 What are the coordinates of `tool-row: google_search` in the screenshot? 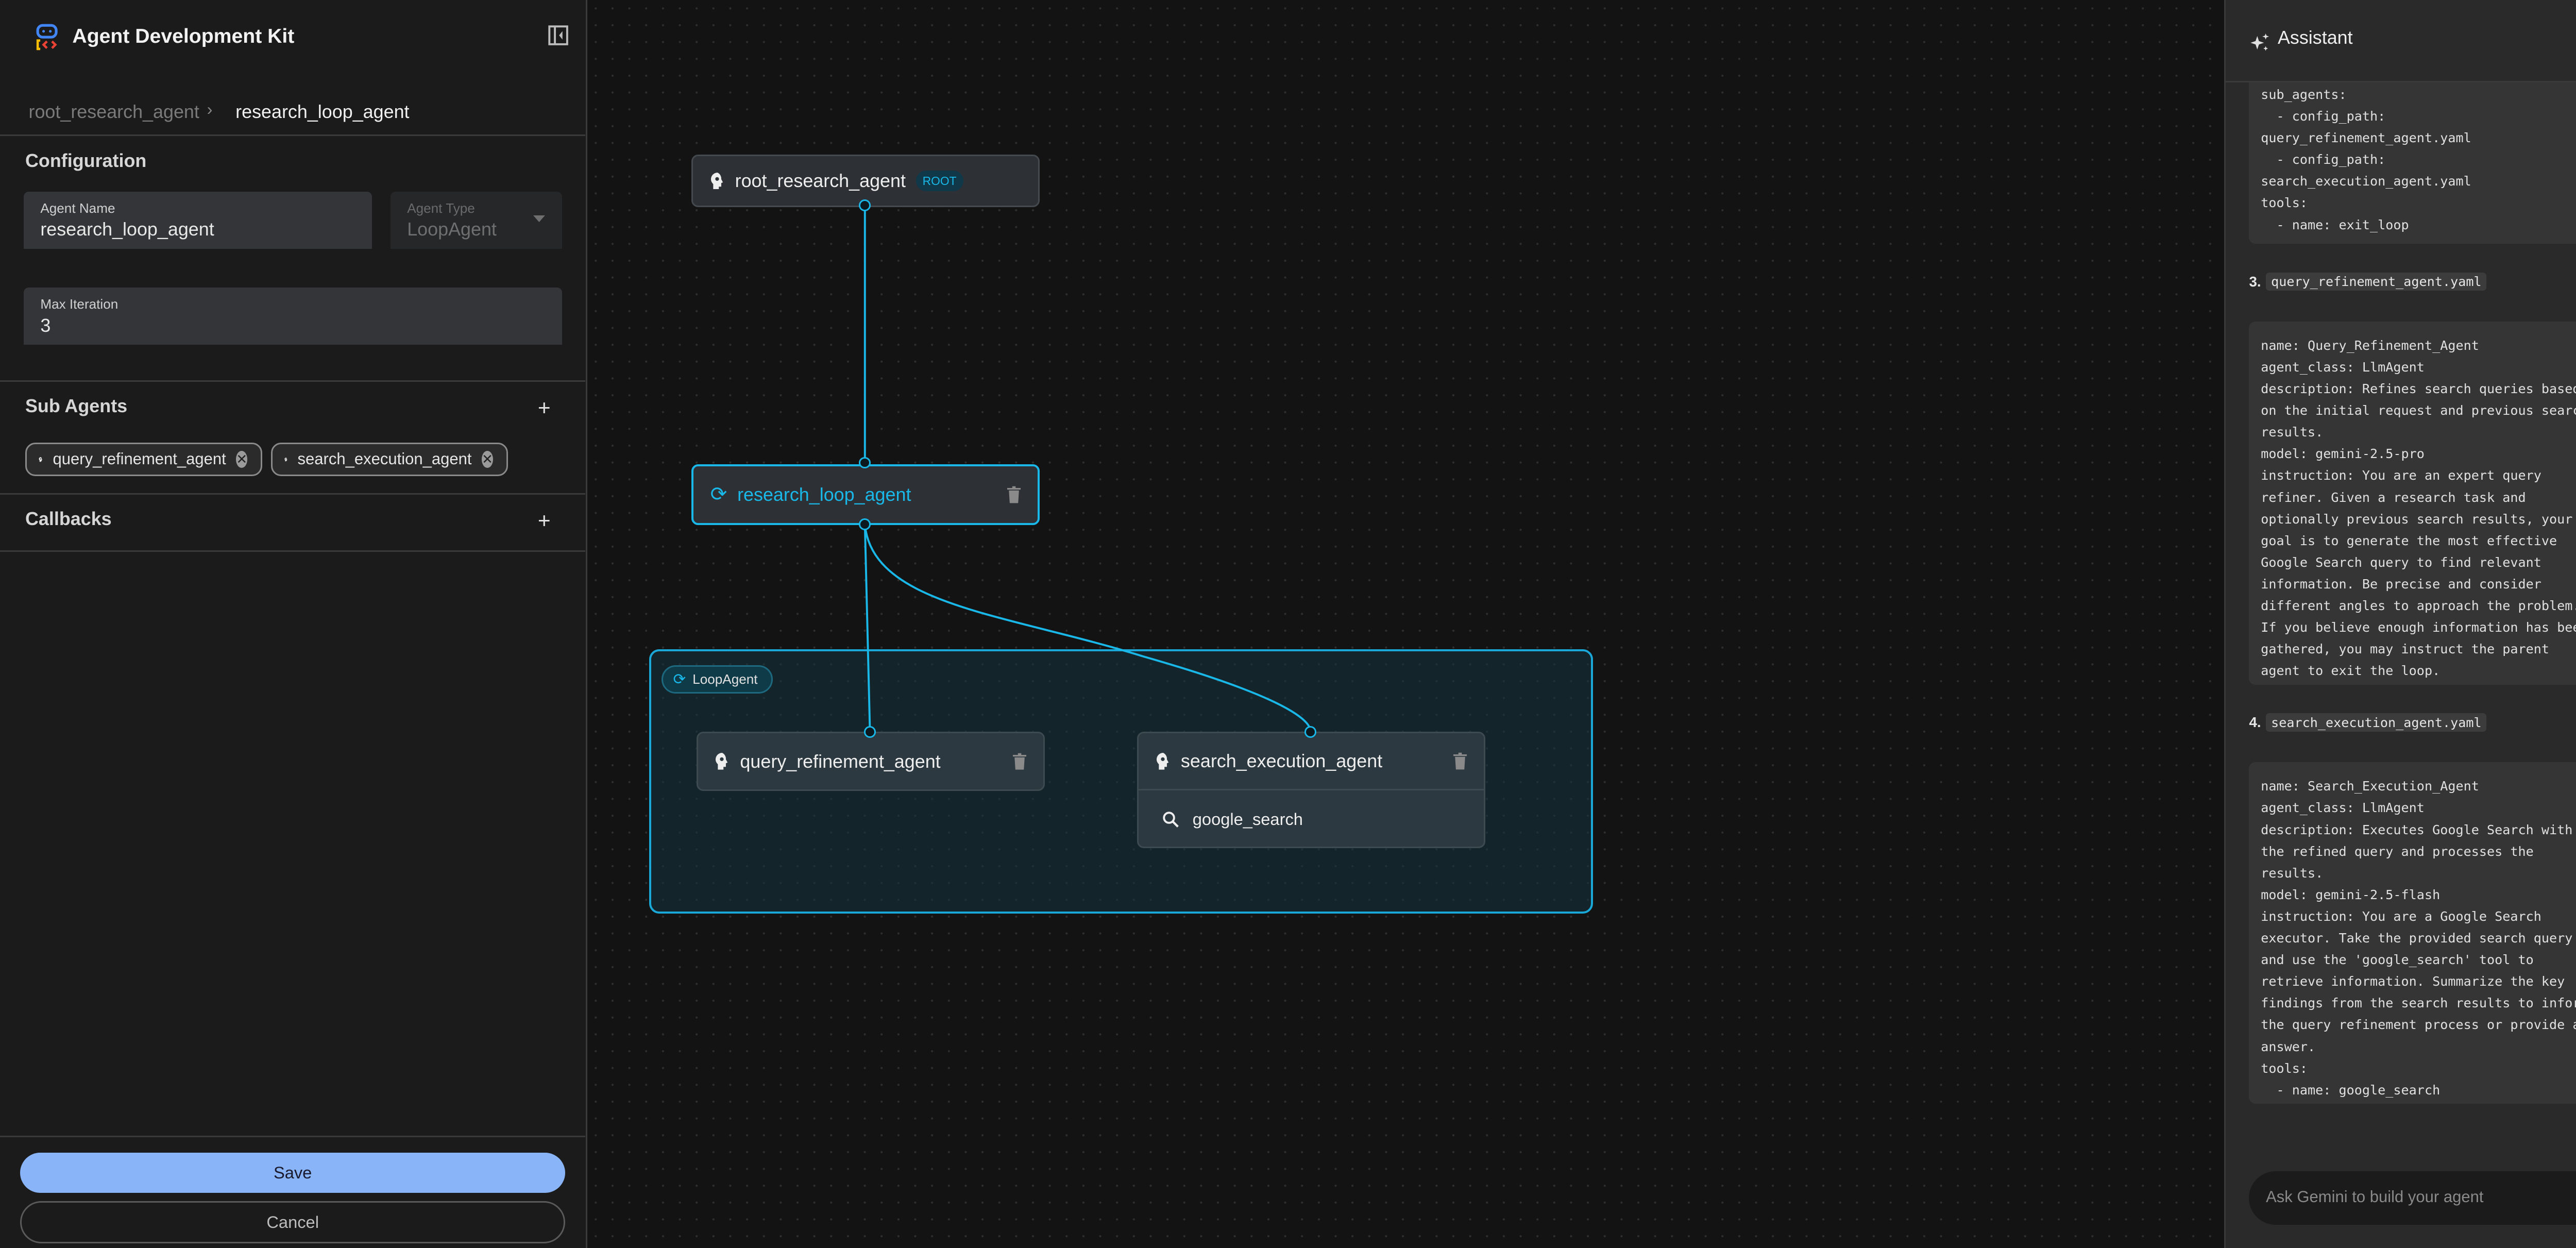 It's located at (1311, 819).